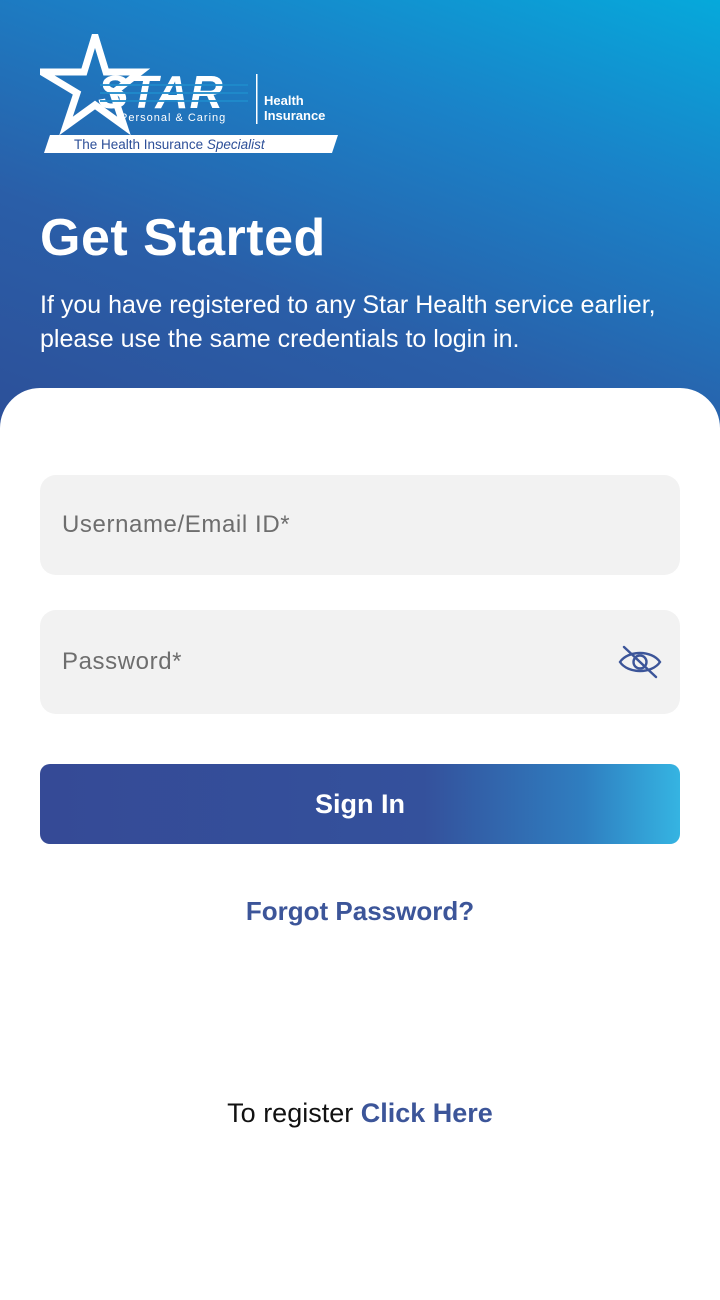 The width and height of the screenshot is (720, 1300). I want to click on sign-in-button: Sign In, so click(360, 804).